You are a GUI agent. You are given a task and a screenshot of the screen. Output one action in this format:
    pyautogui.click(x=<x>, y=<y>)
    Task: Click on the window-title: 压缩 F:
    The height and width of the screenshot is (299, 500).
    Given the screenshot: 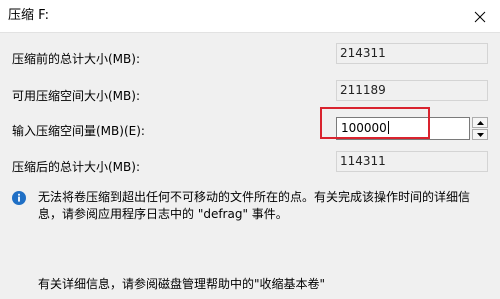 What is the action you would take?
    pyautogui.click(x=28, y=15)
    